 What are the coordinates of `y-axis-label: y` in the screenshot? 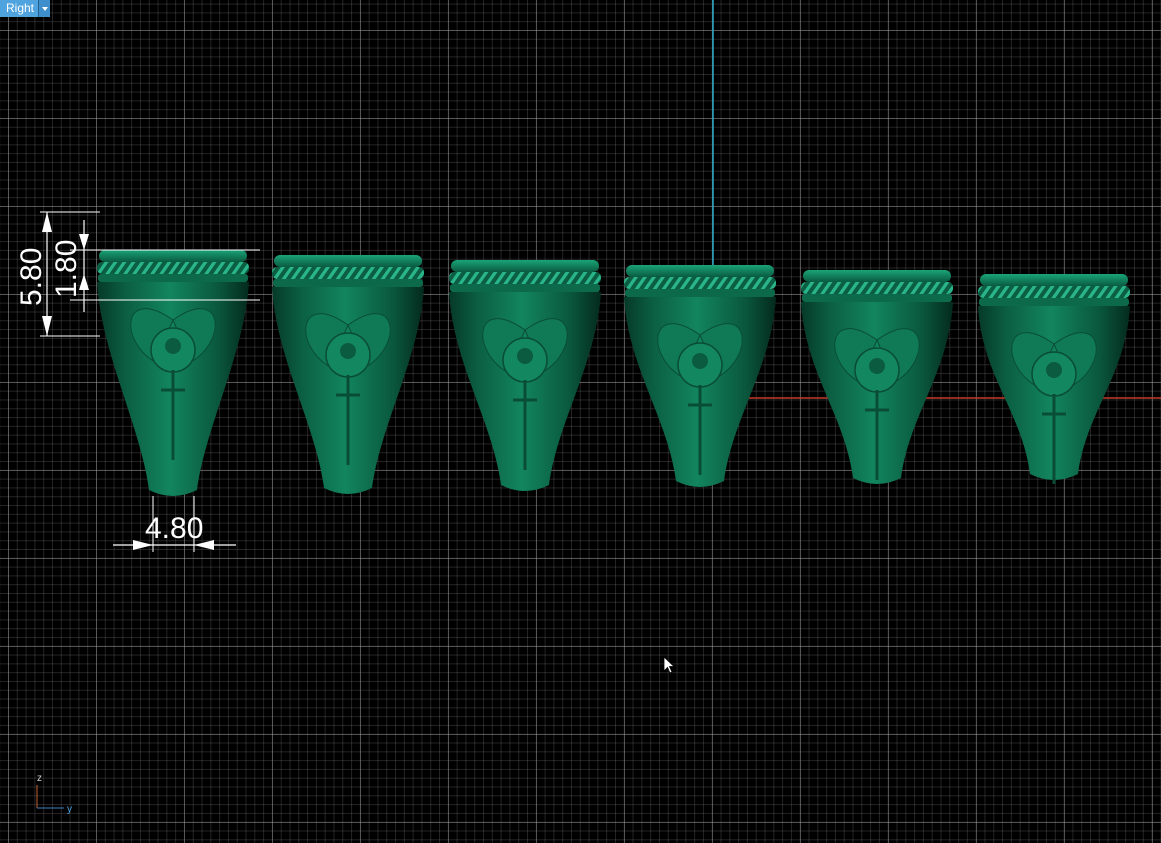 It's located at (69, 809).